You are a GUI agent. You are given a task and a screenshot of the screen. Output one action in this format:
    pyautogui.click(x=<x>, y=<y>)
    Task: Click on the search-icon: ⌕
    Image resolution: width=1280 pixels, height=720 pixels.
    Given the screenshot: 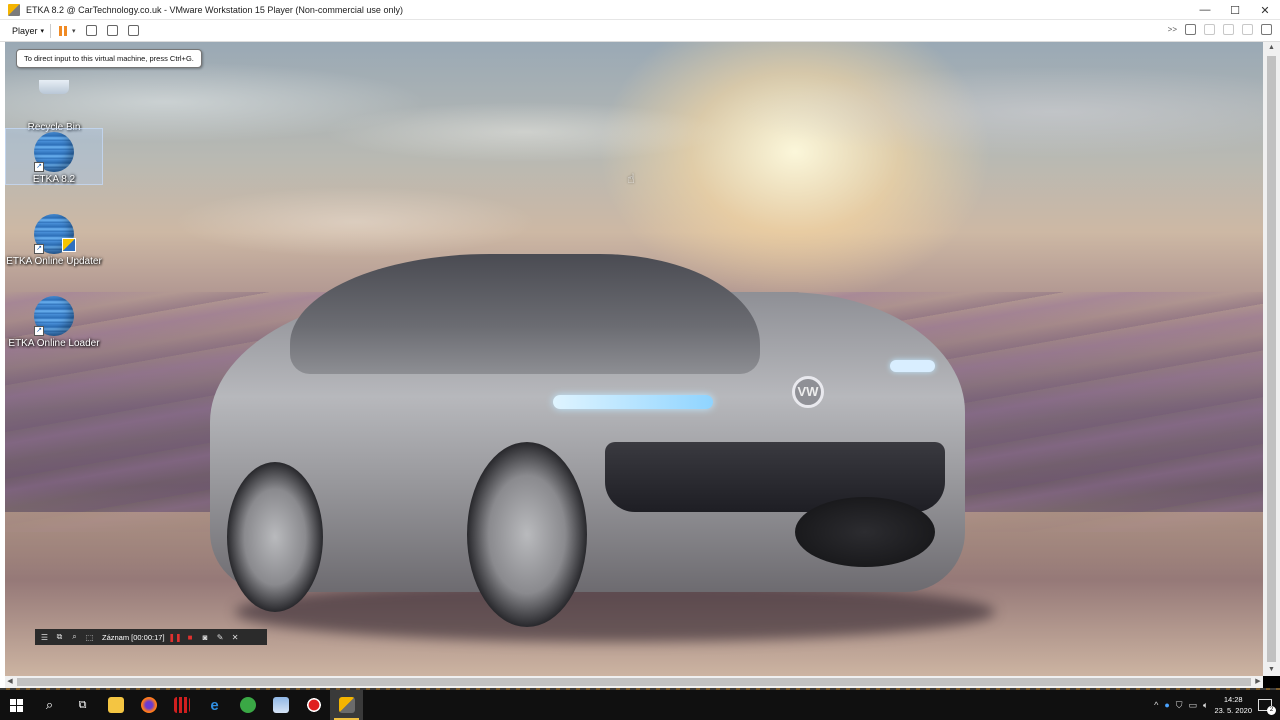 What is the action you would take?
    pyautogui.click(x=49, y=704)
    